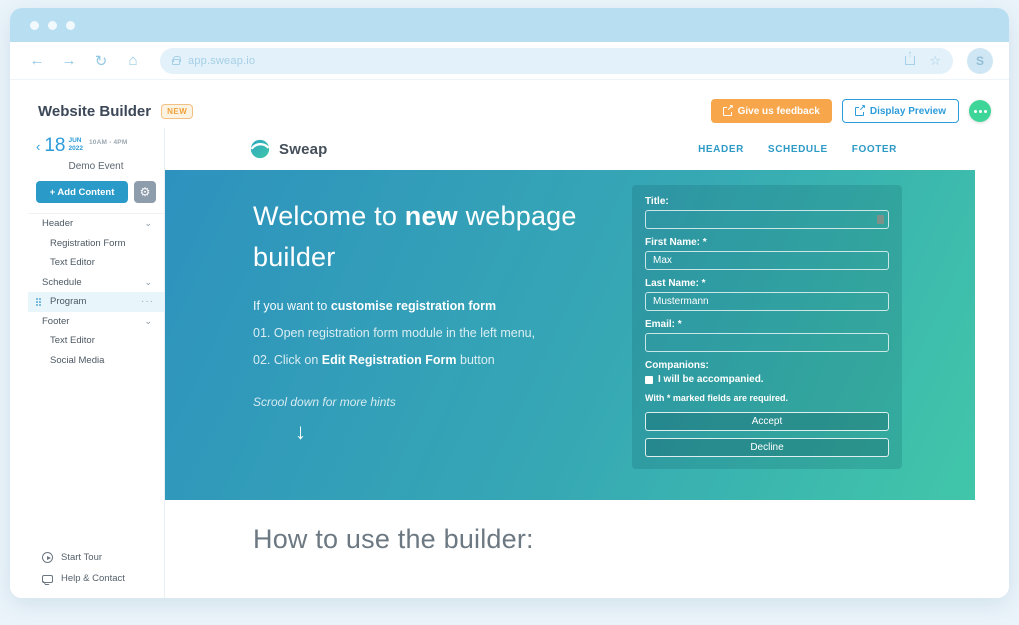 This screenshot has width=1019, height=625. What do you see at coordinates (96, 166) in the screenshot?
I see `event-name: Demo Event` at bounding box center [96, 166].